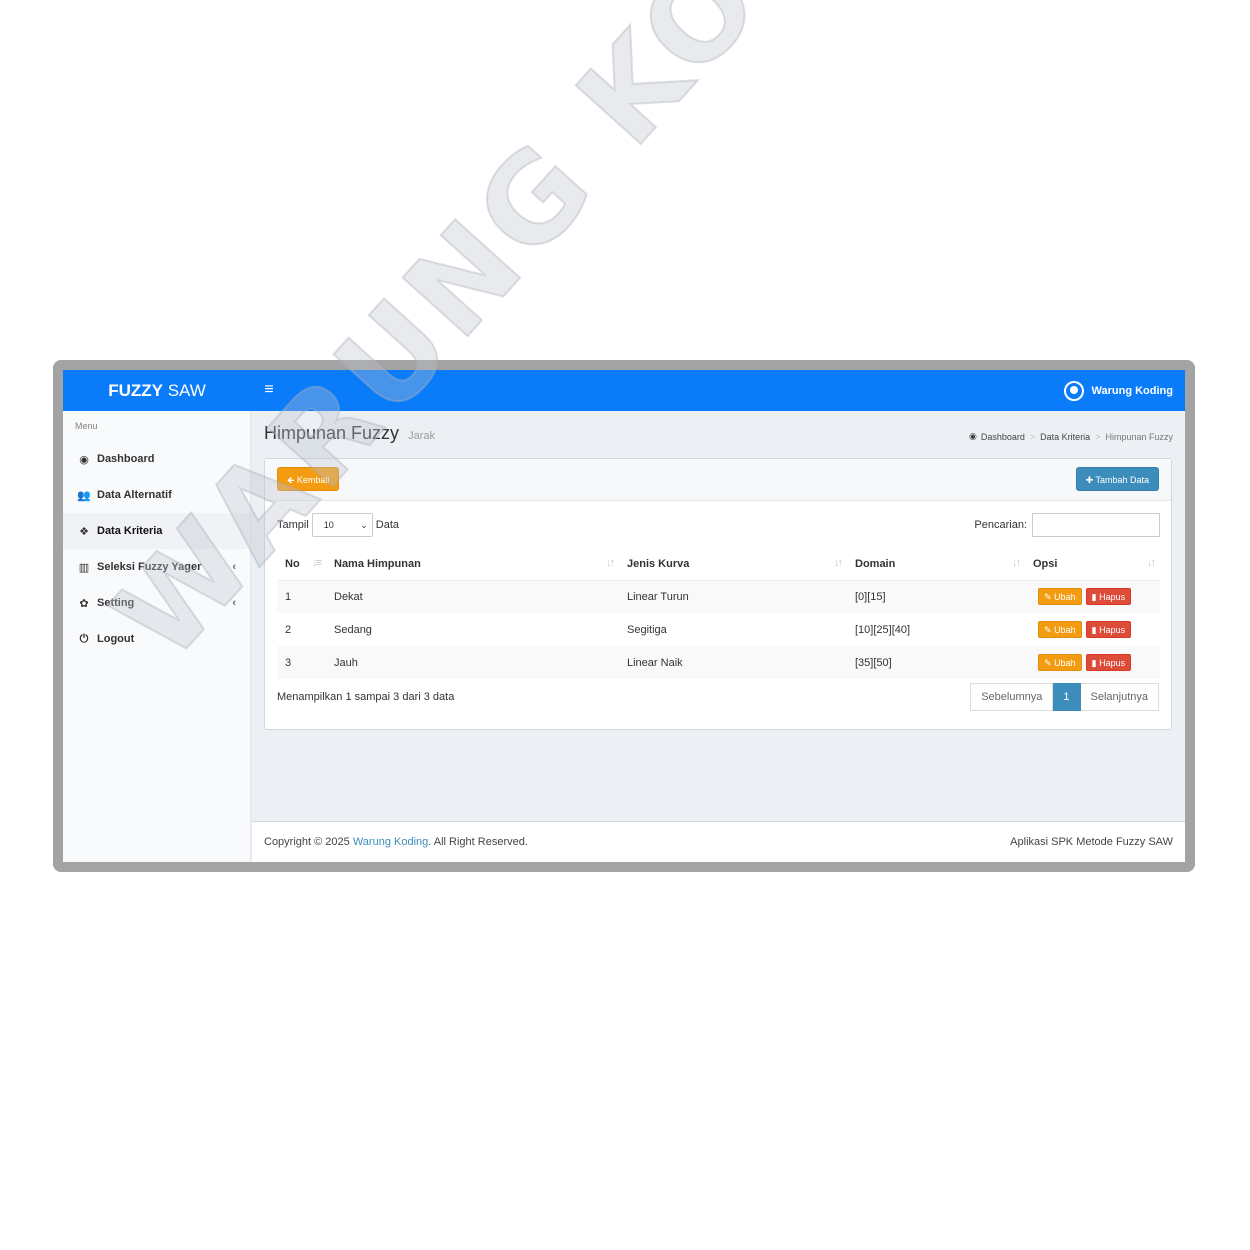 The image size is (1250, 1250). What do you see at coordinates (733, 564) in the screenshot?
I see `column-header-jenis-kurva: Jenis Kurva ↓↑` at bounding box center [733, 564].